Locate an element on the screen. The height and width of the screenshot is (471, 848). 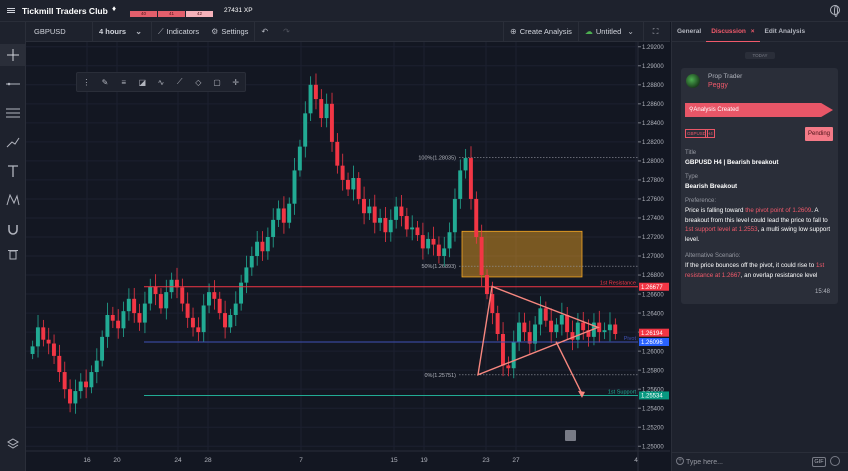
brush-icon is located at coordinates (13, 142).